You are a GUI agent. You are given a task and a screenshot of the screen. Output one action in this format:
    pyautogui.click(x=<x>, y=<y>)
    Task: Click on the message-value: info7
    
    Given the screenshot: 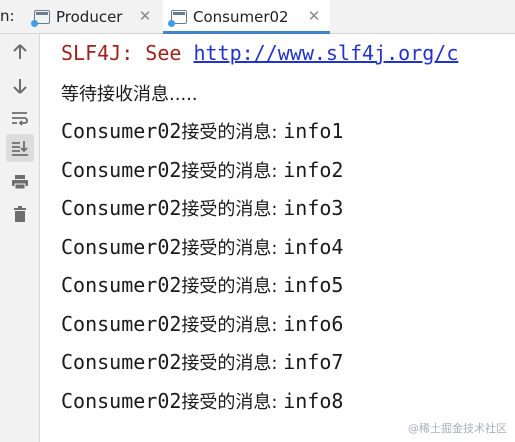 What is the action you would take?
    pyautogui.click(x=313, y=362)
    